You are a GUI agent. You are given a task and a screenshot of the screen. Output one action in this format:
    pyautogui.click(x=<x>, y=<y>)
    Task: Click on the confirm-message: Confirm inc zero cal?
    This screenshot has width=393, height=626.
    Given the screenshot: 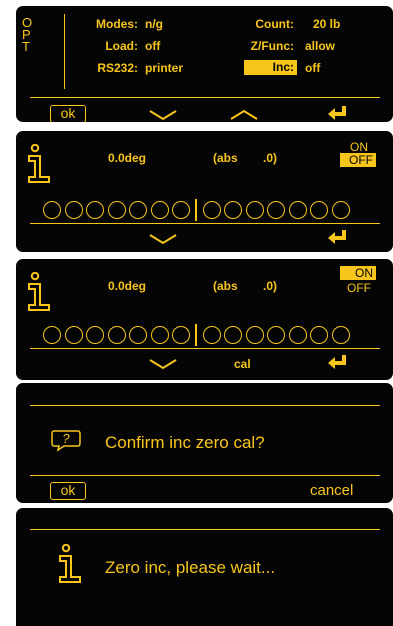 What is the action you would take?
    pyautogui.click(x=185, y=442)
    